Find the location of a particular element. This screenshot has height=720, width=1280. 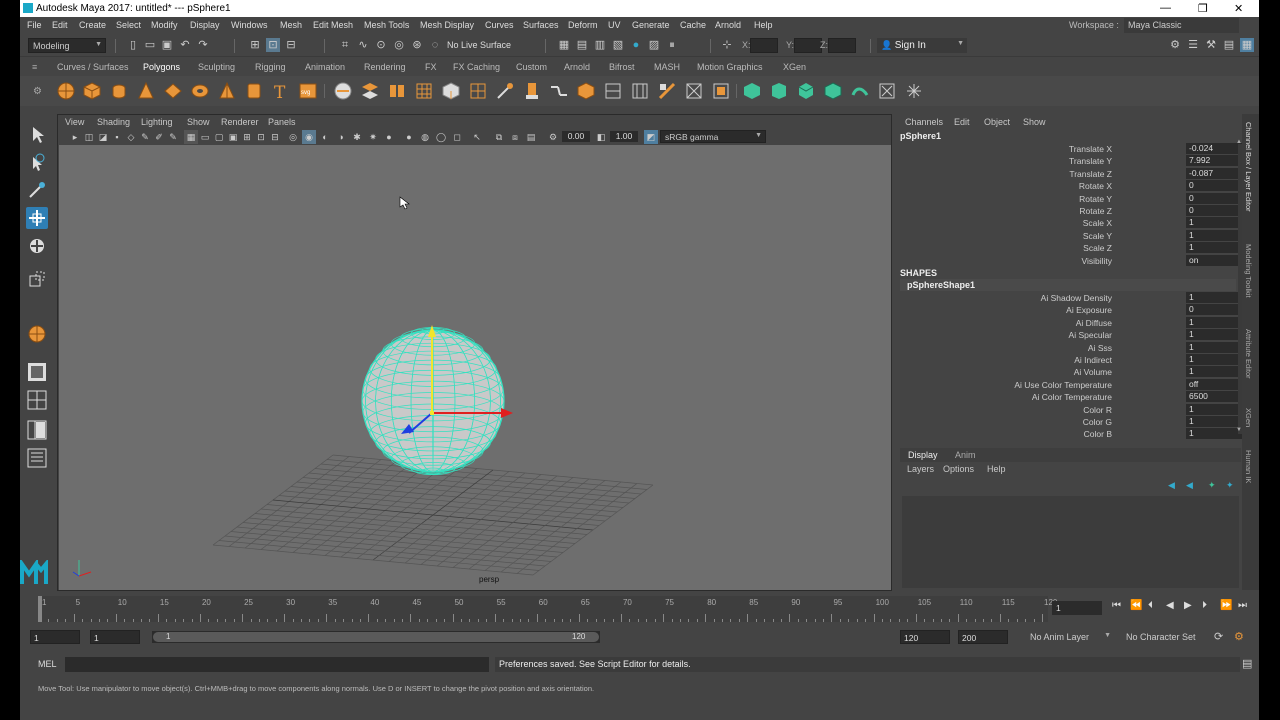

script-language-toggle: MEL is located at coordinates (47, 664).